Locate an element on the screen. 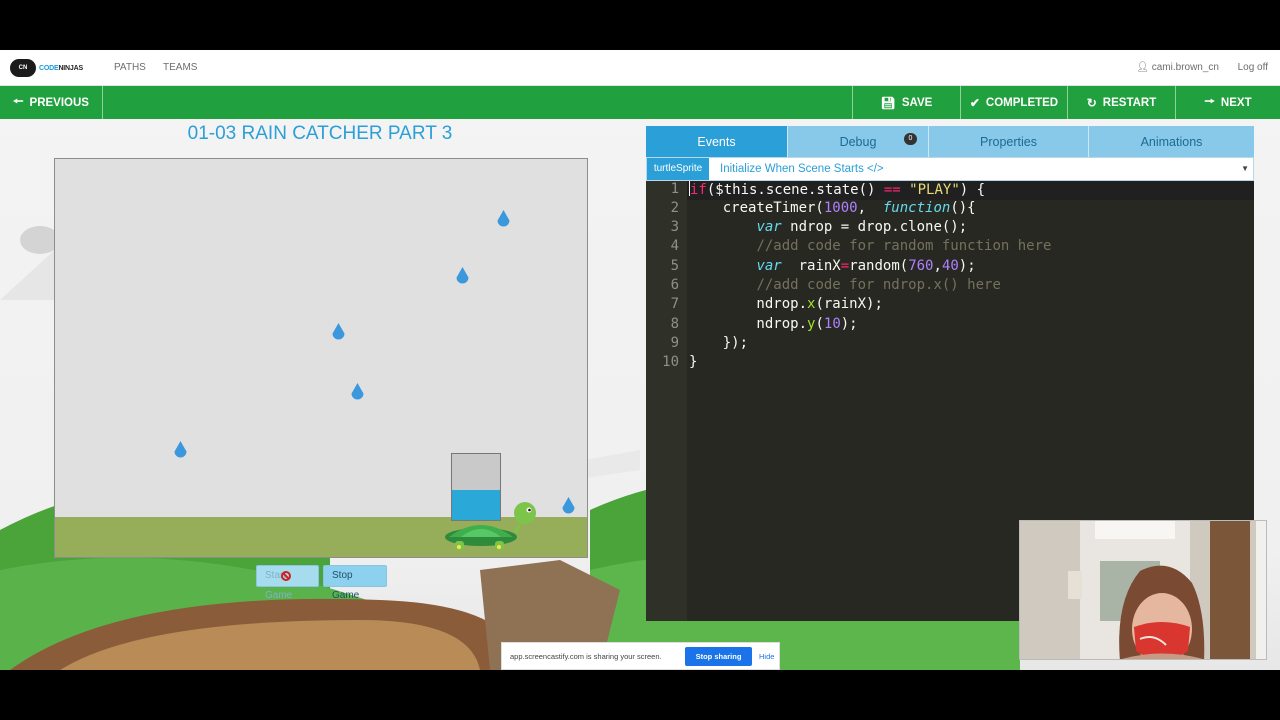 The width and height of the screenshot is (1280, 720). save-label: SAVE is located at coordinates (917, 102).